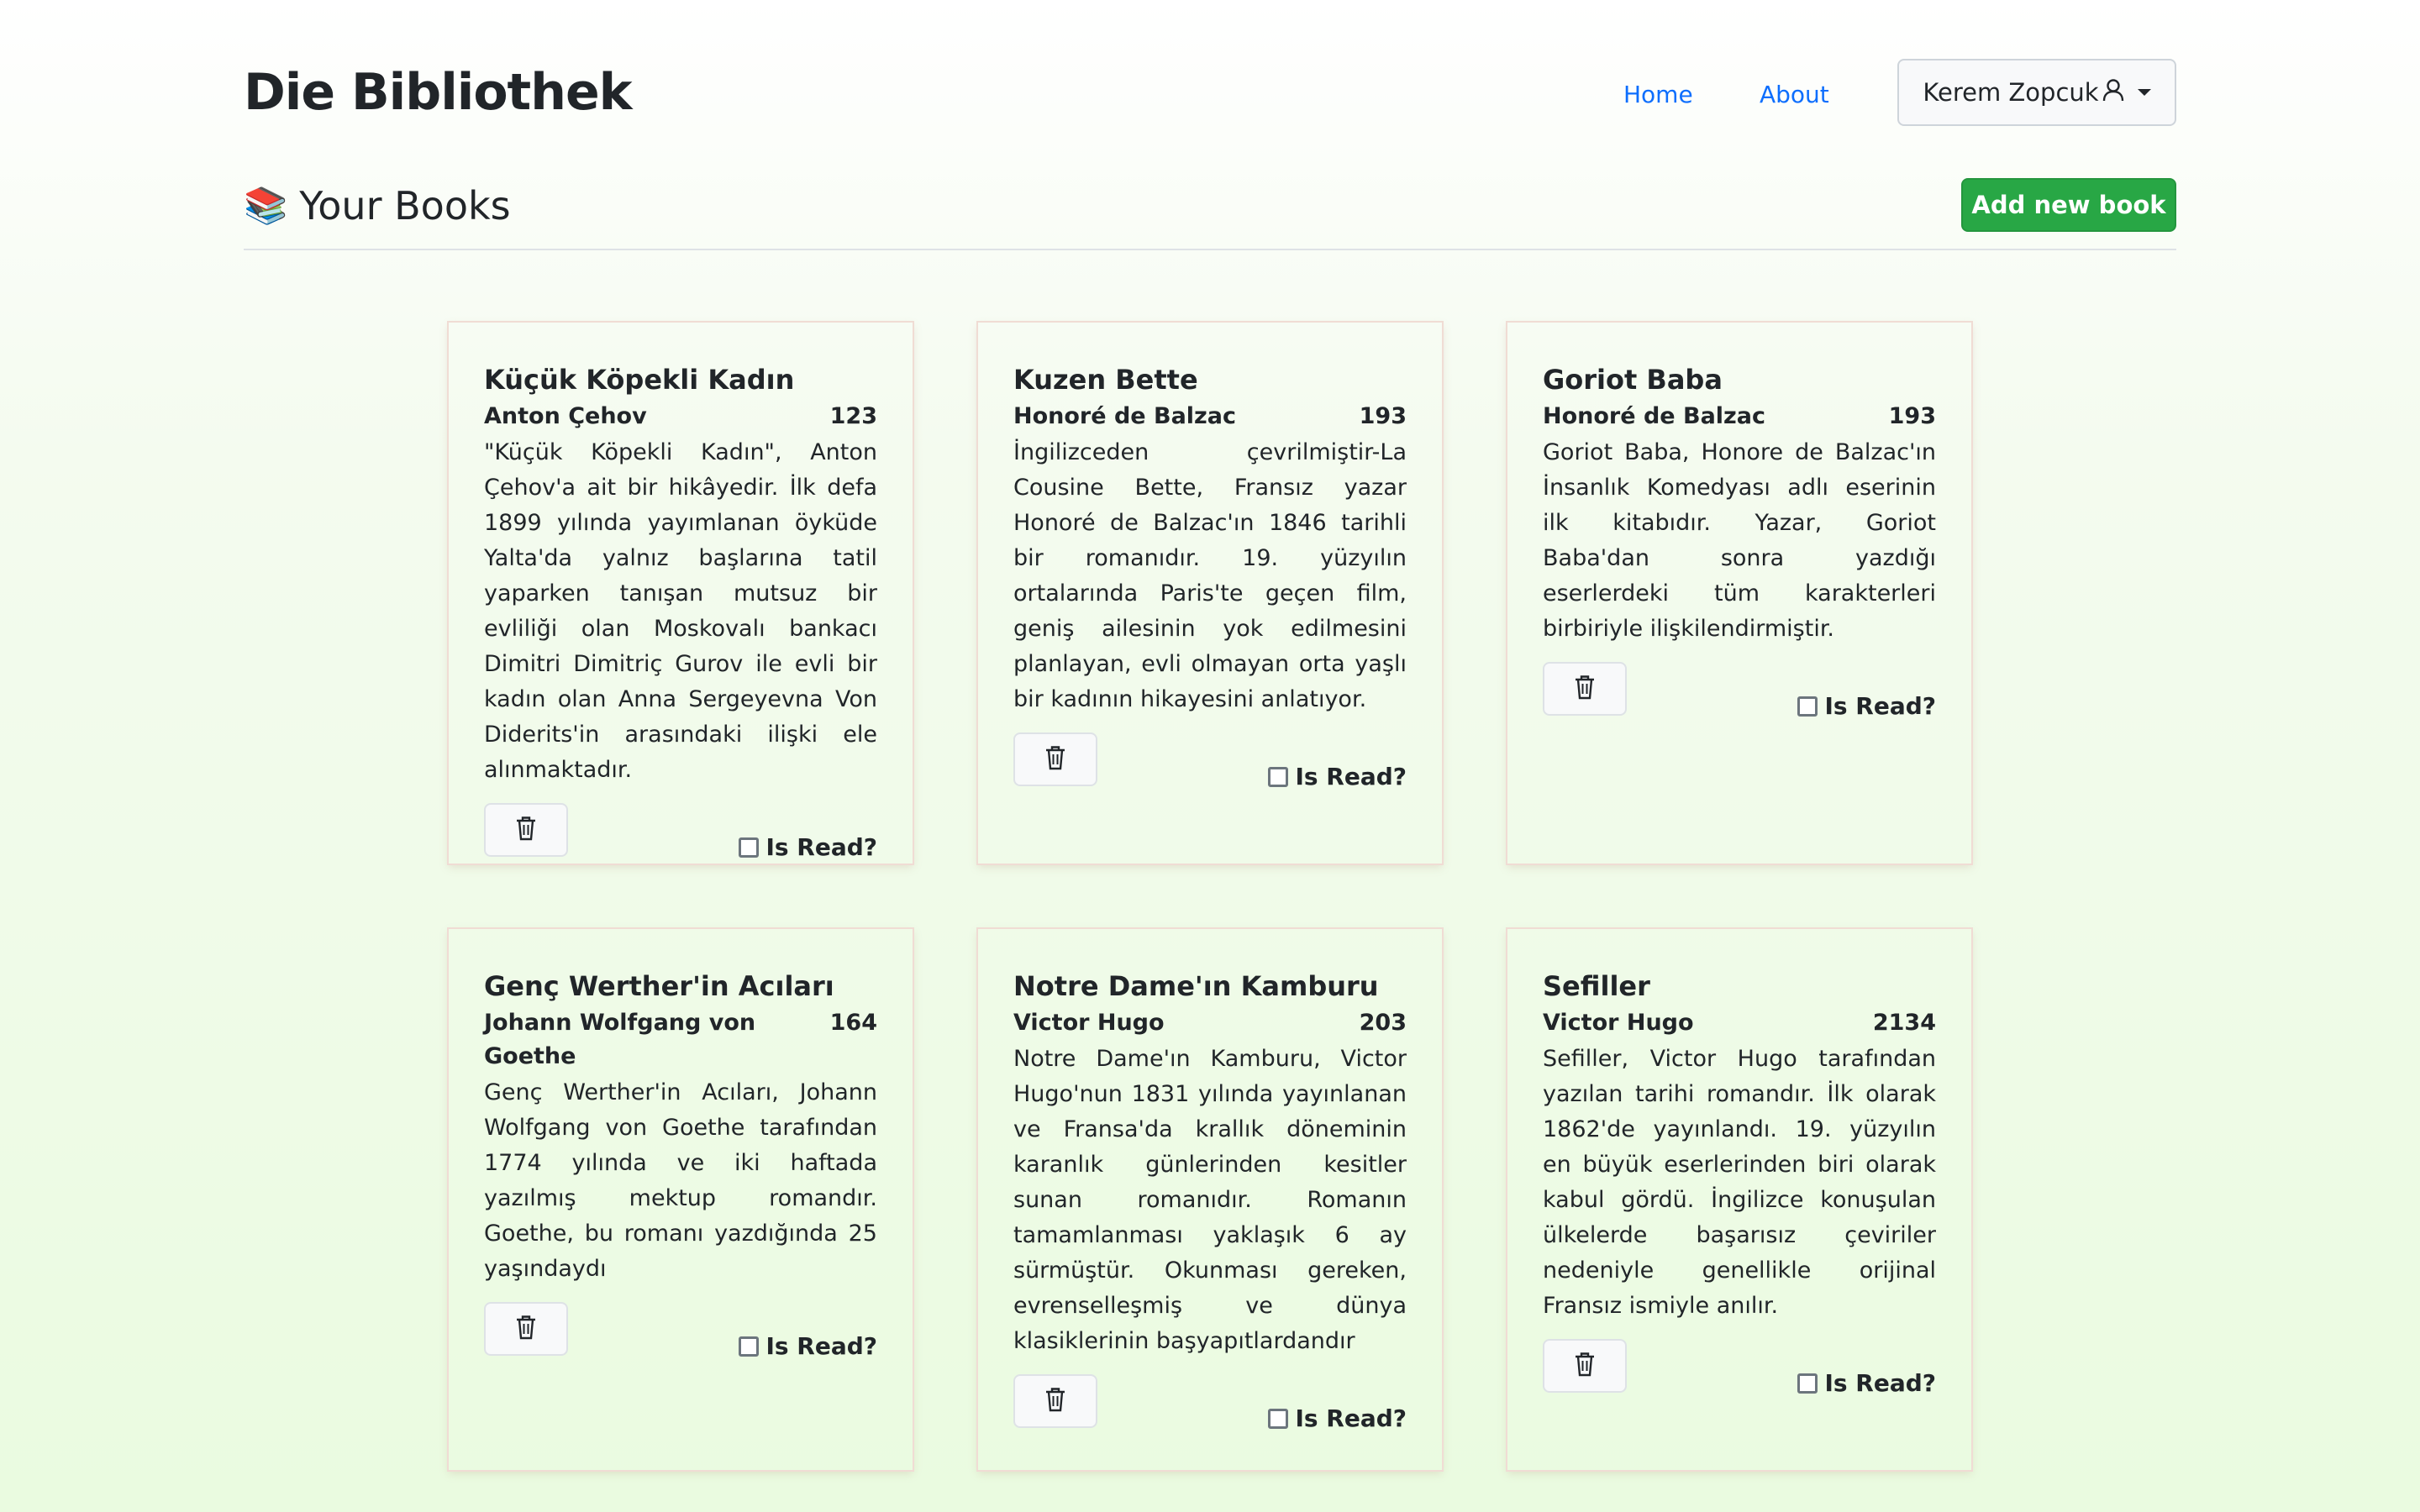 This screenshot has width=2420, height=1512. I want to click on brand-title: Die Bibliothek, so click(438, 92).